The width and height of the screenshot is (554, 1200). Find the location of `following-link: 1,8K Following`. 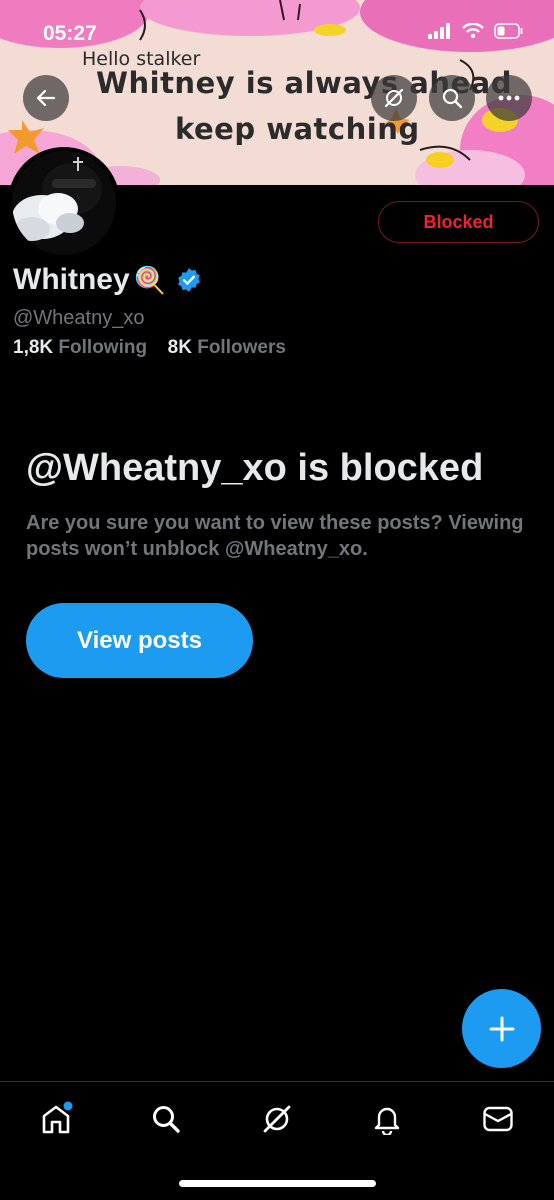

following-link: 1,8K Following is located at coordinates (82, 347).